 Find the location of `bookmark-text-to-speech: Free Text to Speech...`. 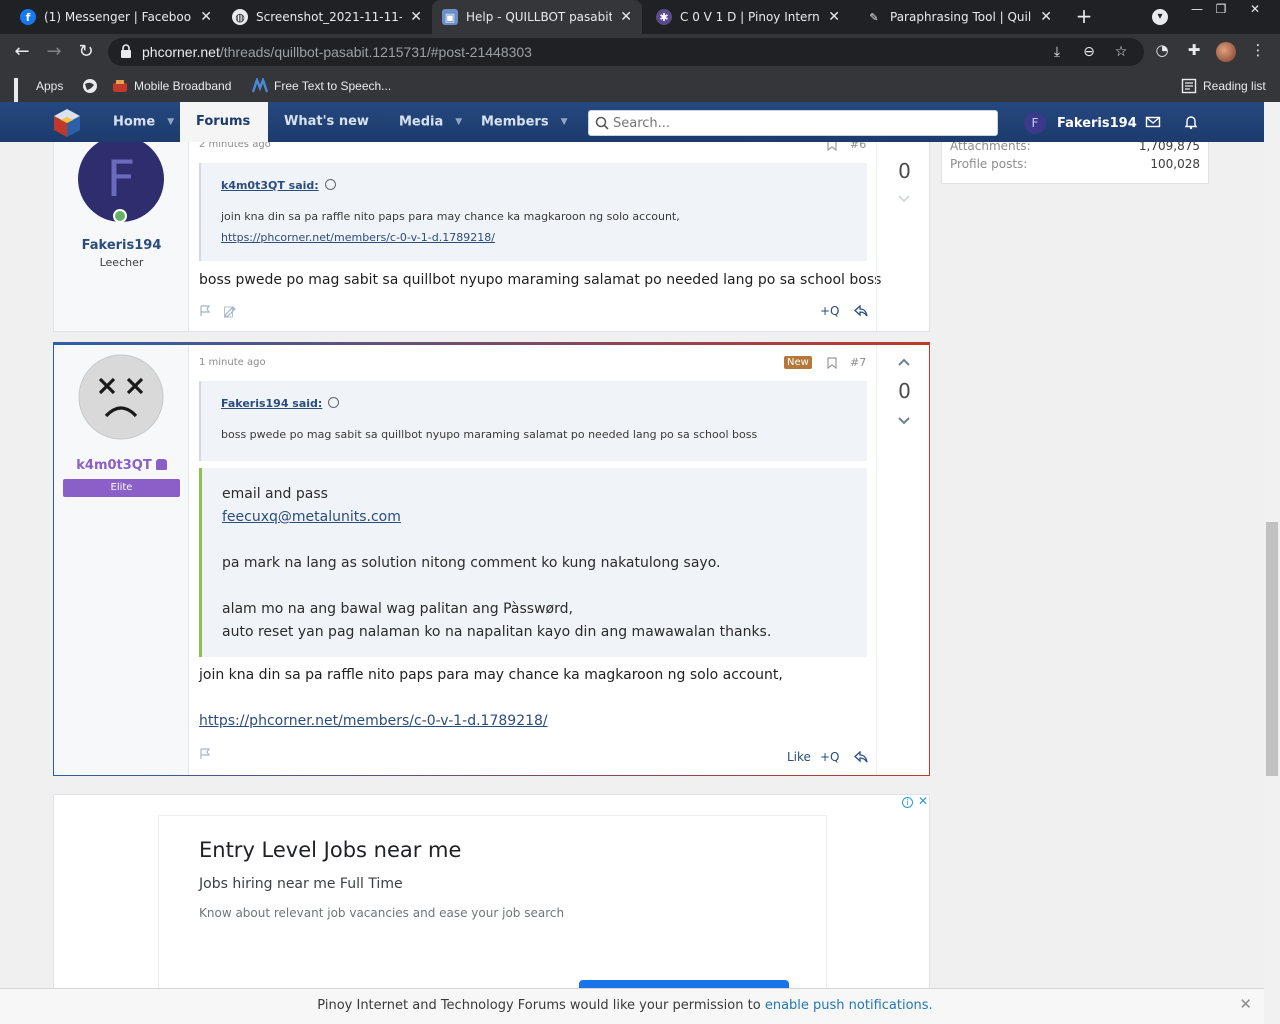

bookmark-text-to-speech: Free Text to Speech... is located at coordinates (321, 86).